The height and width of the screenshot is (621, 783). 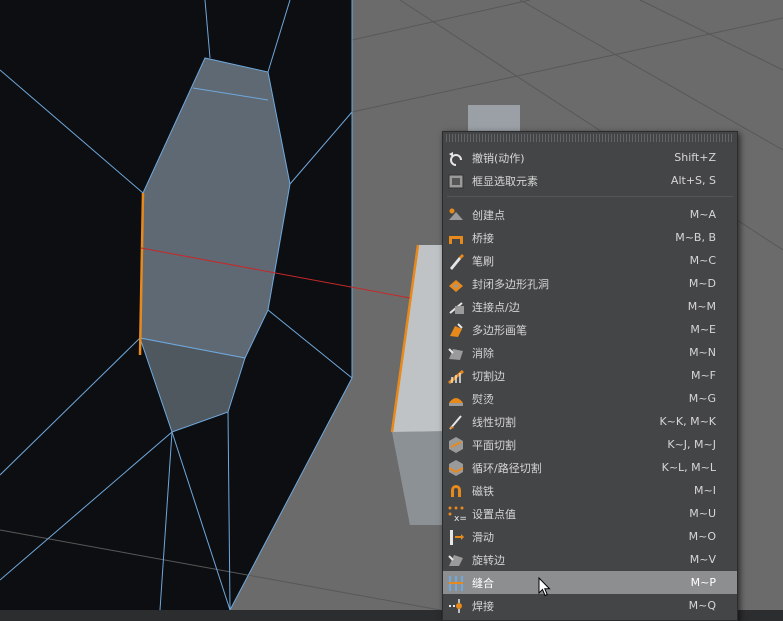 What do you see at coordinates (456, 261) in the screenshot?
I see `brush-icon` at bounding box center [456, 261].